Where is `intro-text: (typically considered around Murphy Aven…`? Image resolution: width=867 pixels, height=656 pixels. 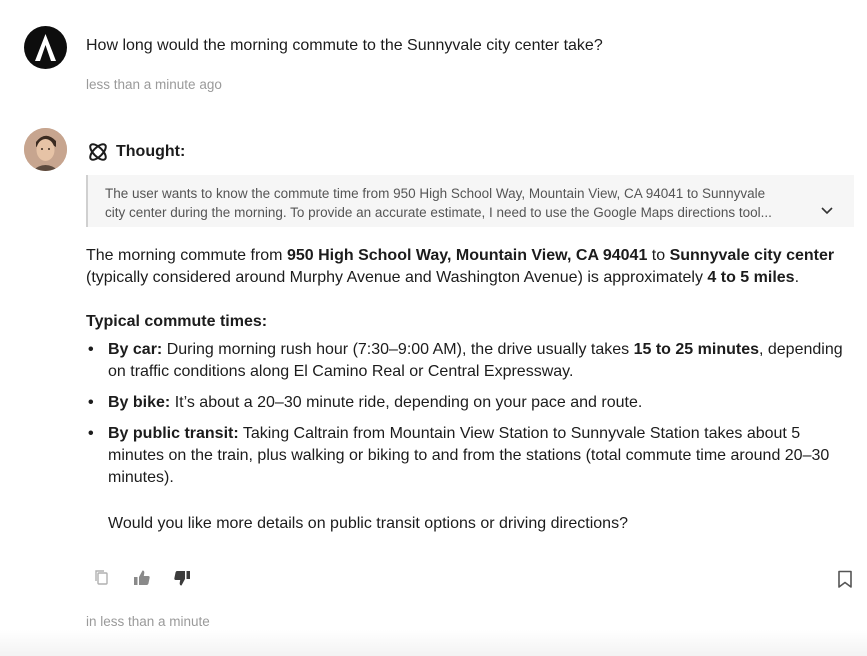
intro-text: (typically considered around Murphy Aven… is located at coordinates (397, 277).